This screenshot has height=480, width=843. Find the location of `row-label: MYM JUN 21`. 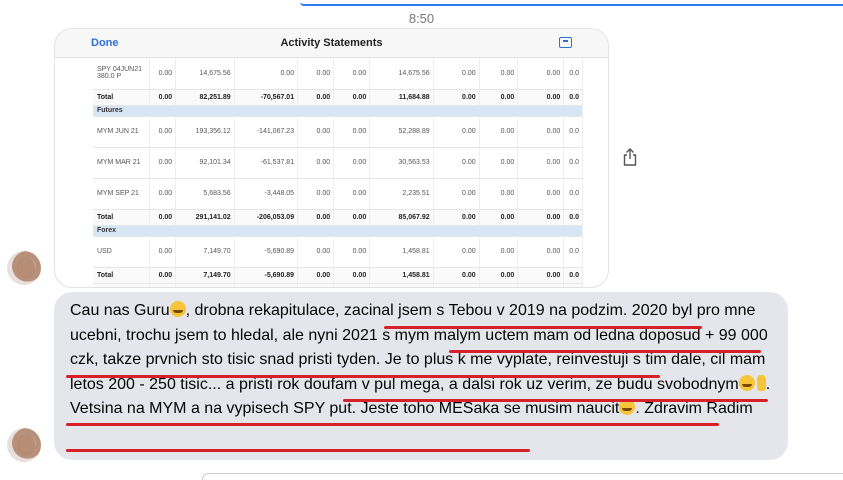

row-label: MYM JUN 21 is located at coordinates (122, 132).